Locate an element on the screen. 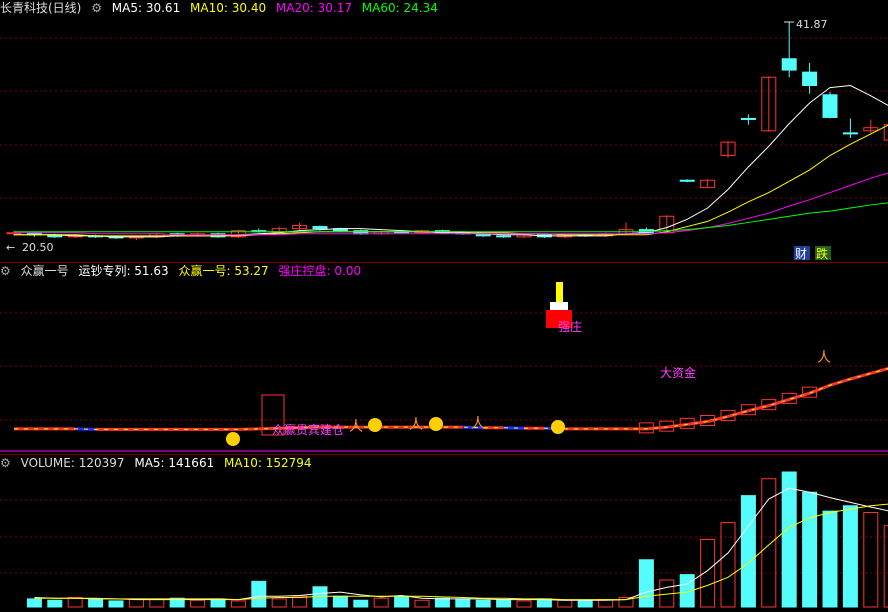  ma20-line is located at coordinates (451, 204).